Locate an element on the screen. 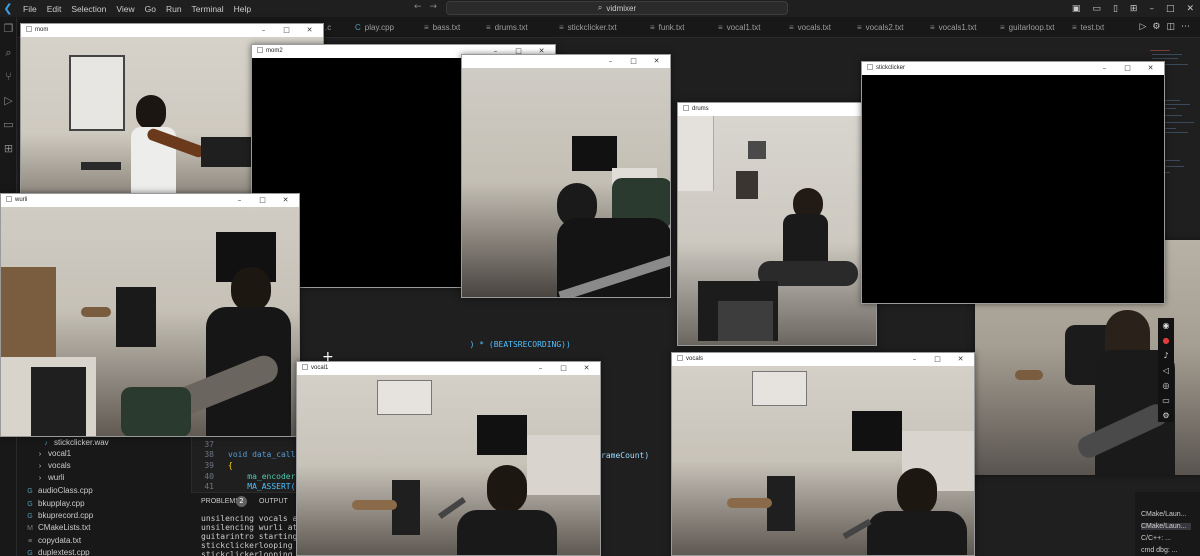  camera-icon: ◉ is located at coordinates (1166, 325).